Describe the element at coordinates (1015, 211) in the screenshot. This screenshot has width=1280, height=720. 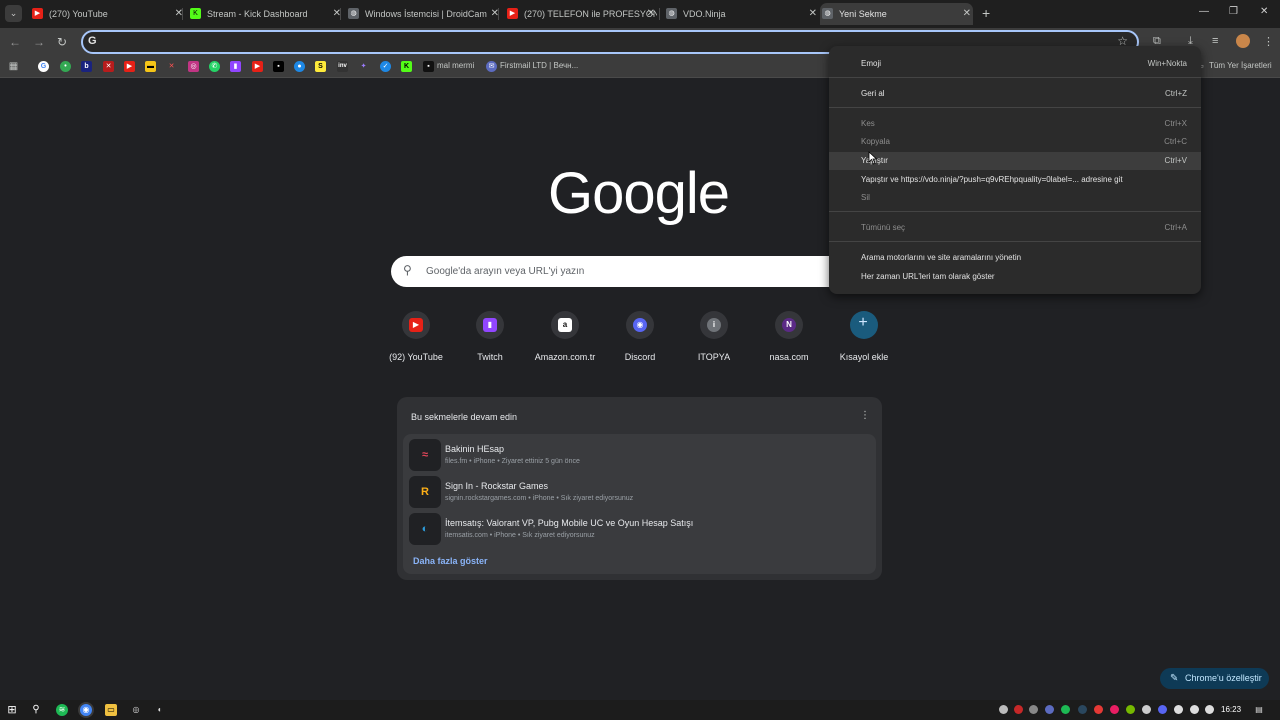
I see `menu-divider` at that location.